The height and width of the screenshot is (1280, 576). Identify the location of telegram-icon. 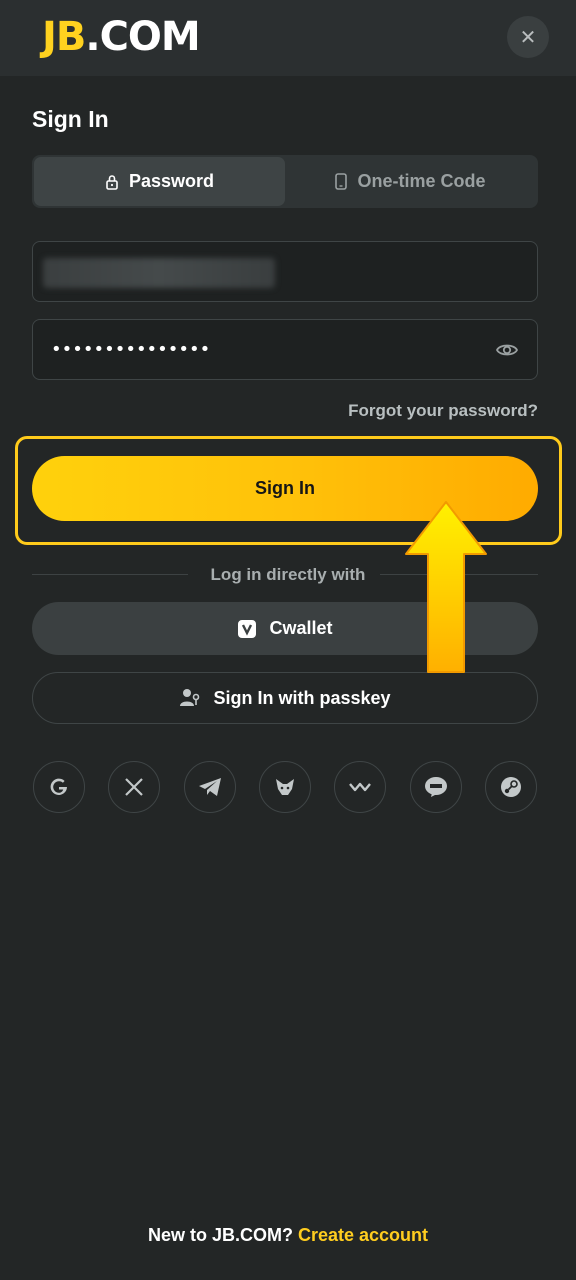
(210, 787).